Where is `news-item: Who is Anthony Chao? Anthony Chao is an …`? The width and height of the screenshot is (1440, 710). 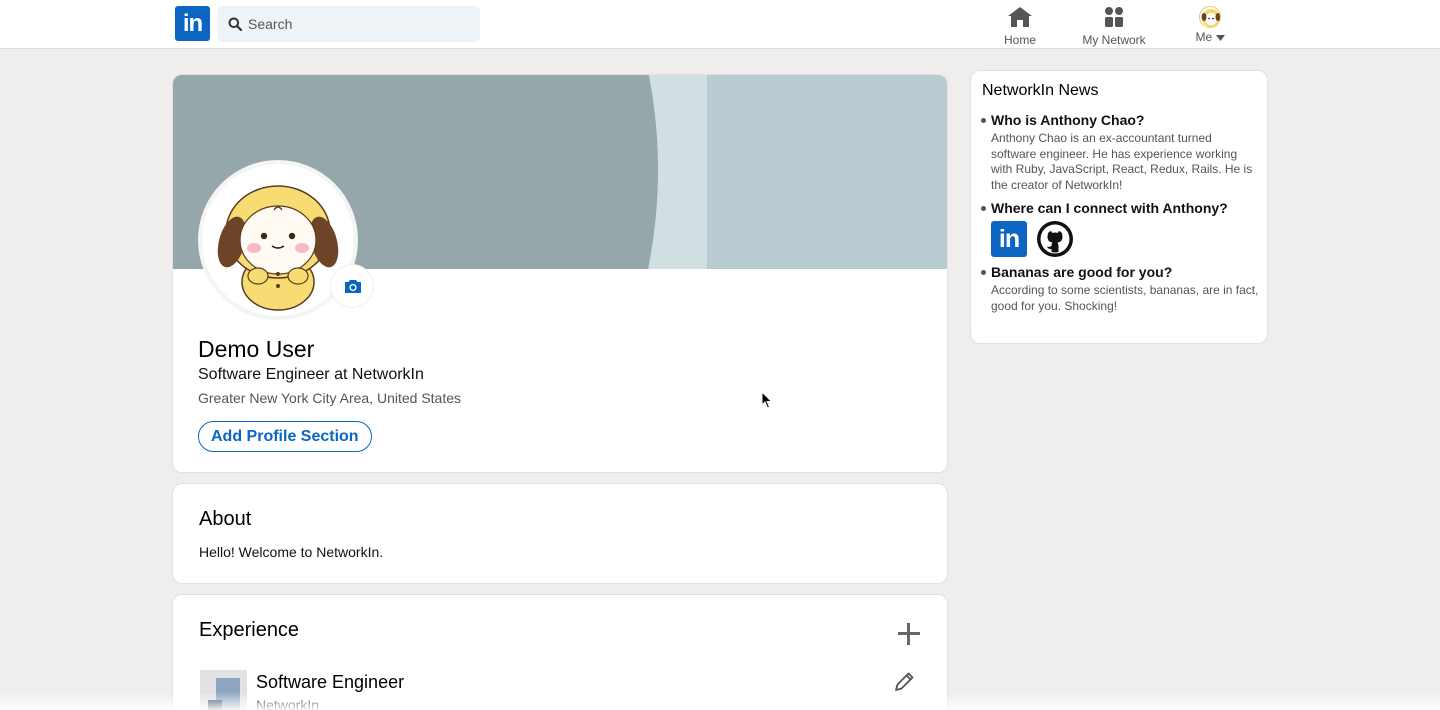
news-item: Who is Anthony Chao? Anthony Chao is an … is located at coordinates (1120, 152).